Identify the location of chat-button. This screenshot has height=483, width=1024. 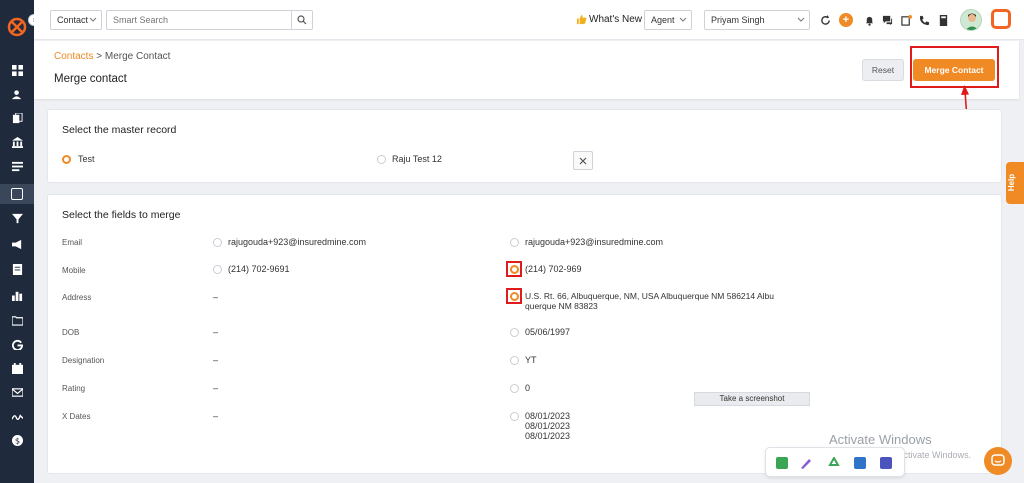
(887, 20).